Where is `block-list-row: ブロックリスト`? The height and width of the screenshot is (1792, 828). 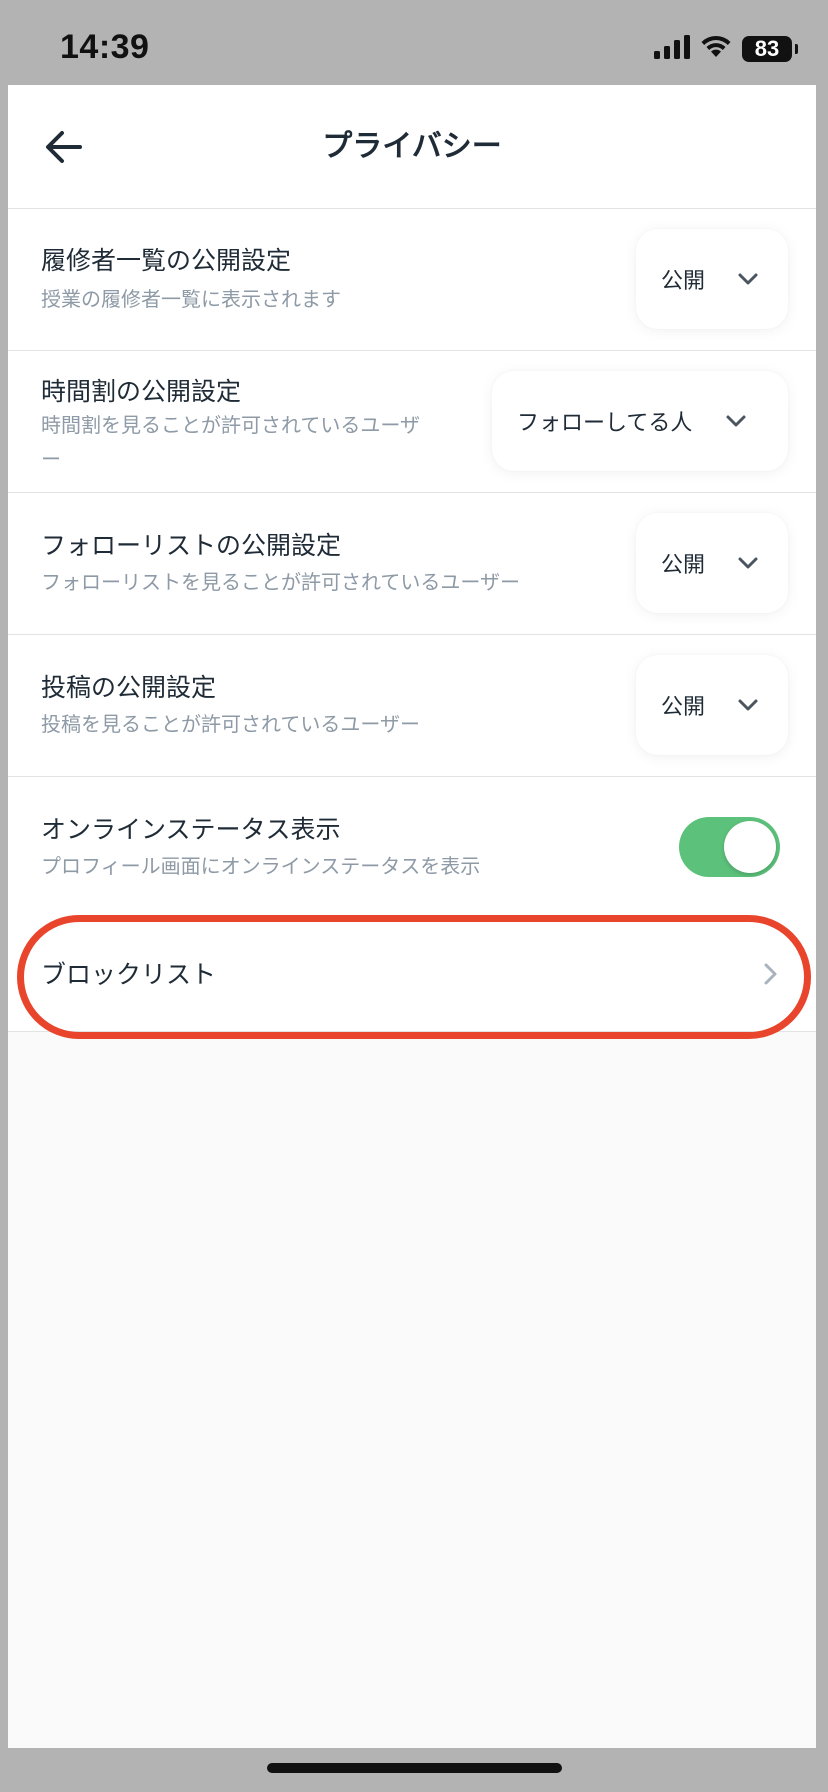
block-list-row: ブロックリスト is located at coordinates (412, 975).